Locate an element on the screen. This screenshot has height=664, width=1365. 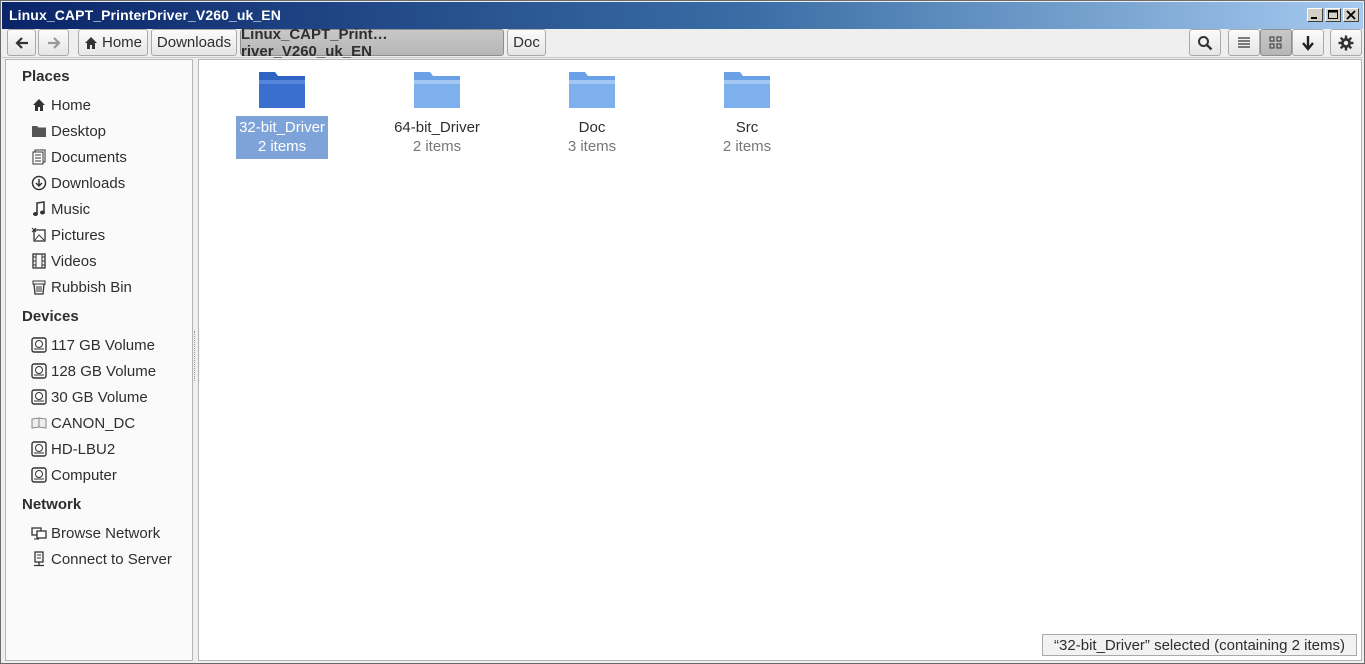
folder-name: 64-bit_Driver is located at coordinates (437, 127).